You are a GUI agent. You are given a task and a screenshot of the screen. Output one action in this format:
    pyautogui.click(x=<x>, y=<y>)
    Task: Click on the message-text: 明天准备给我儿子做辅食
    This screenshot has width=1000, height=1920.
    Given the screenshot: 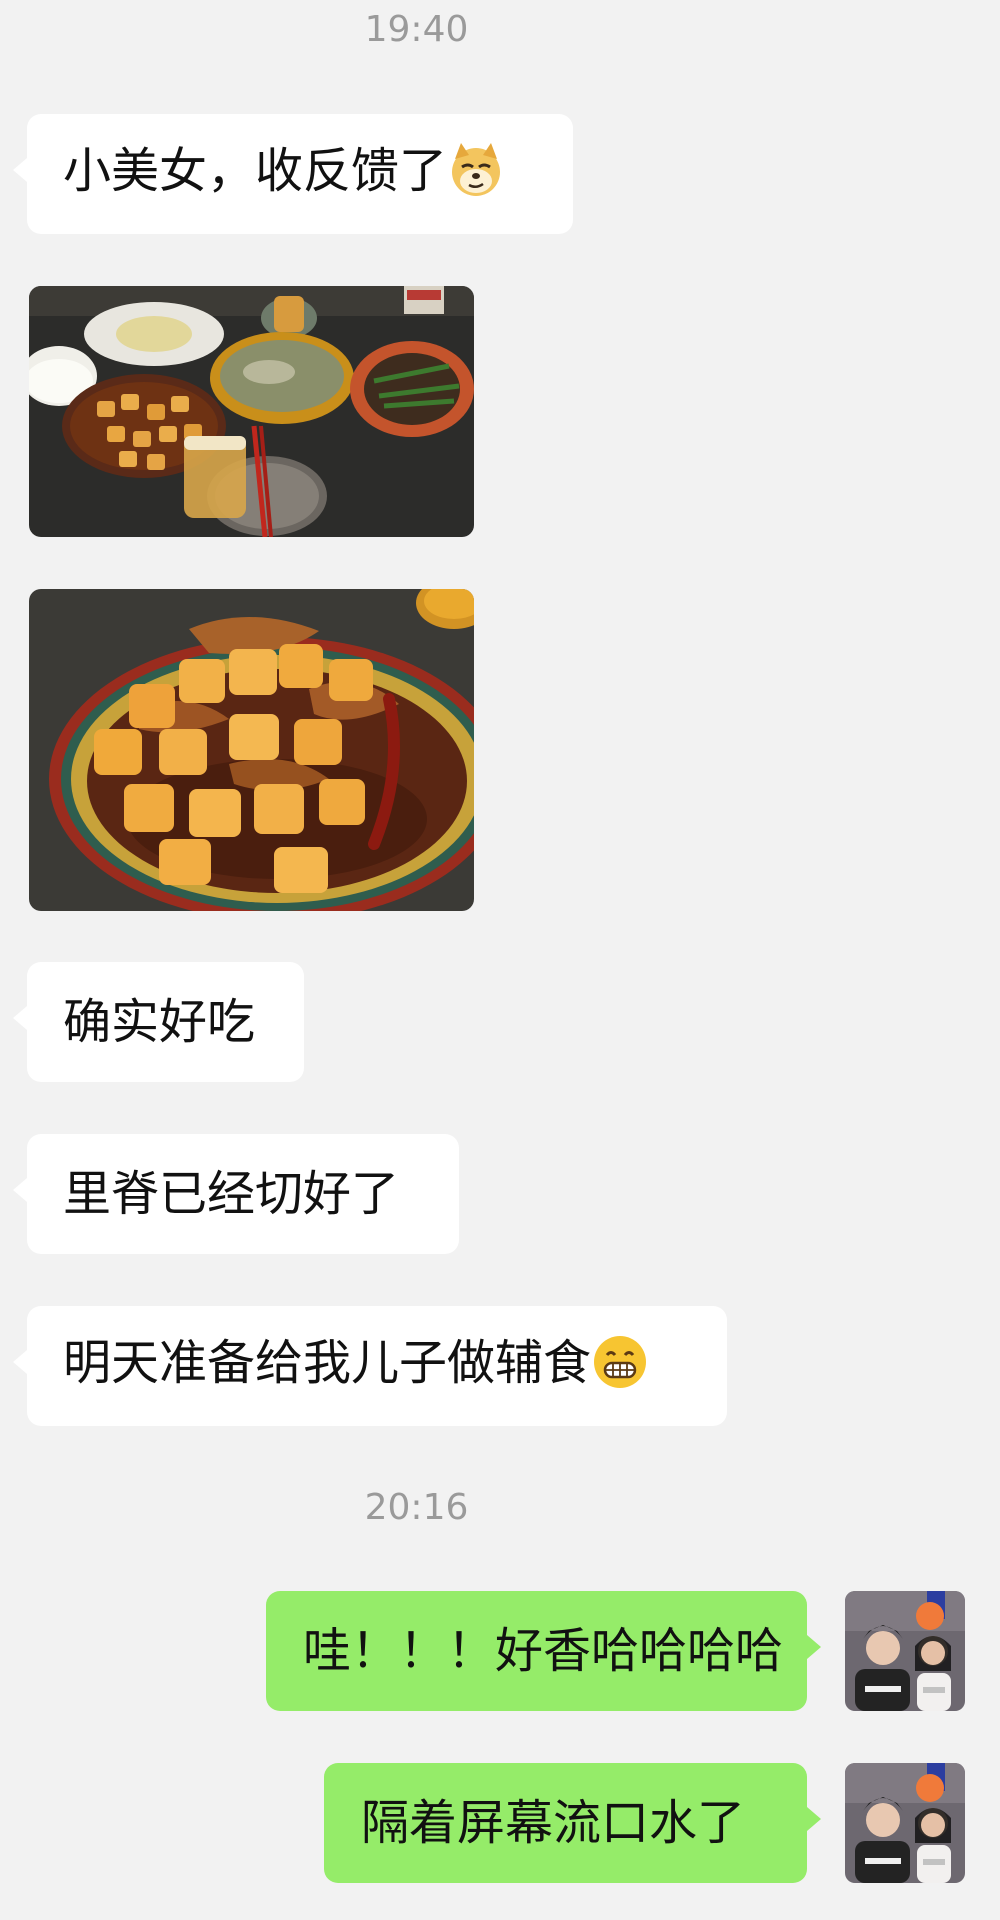 What is the action you would take?
    pyautogui.click(x=356, y=1366)
    